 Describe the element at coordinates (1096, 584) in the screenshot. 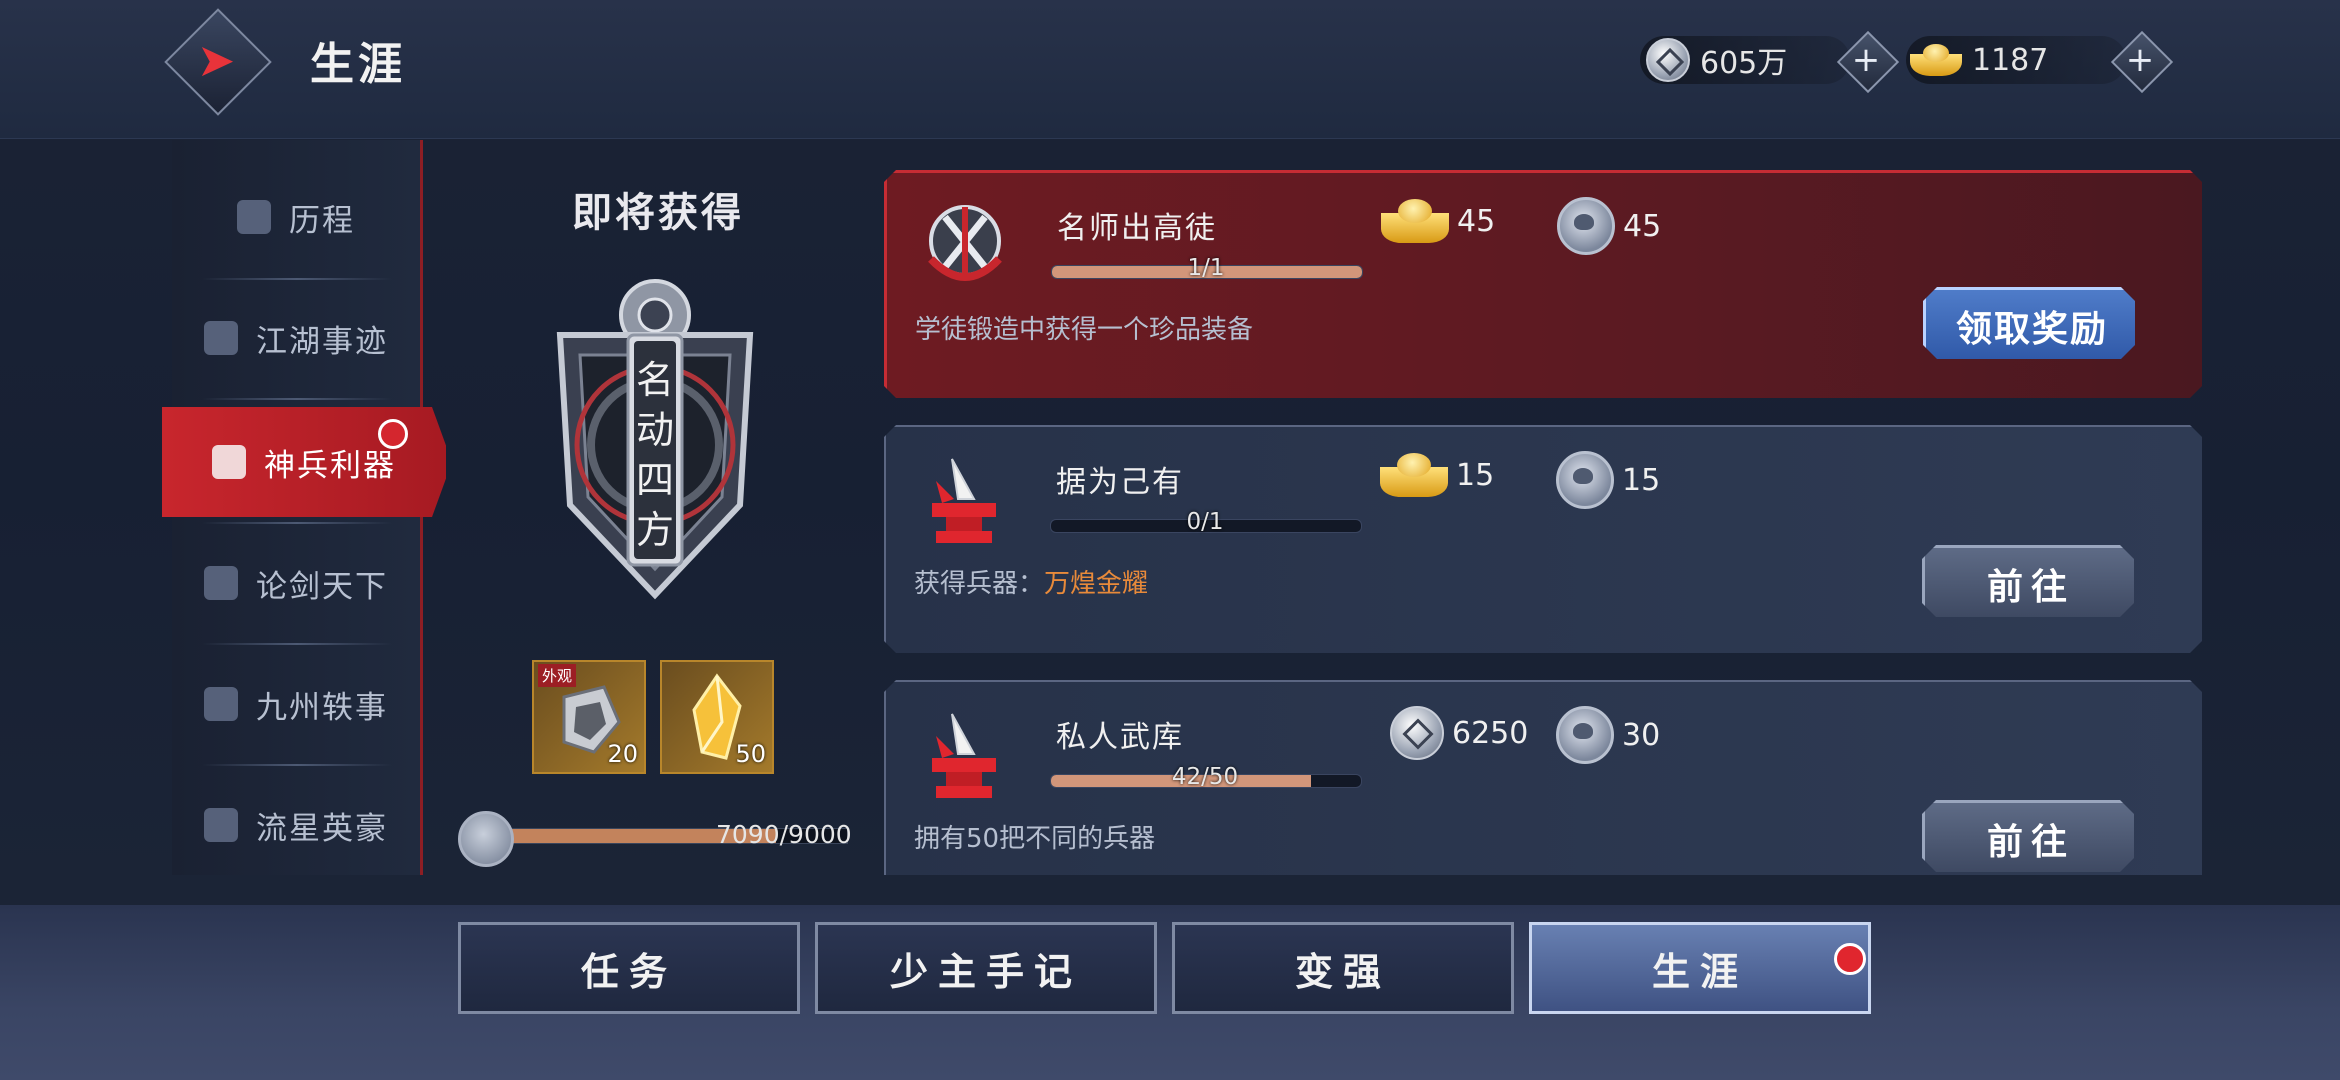

I see `weapon-name: 万煌金耀` at that location.